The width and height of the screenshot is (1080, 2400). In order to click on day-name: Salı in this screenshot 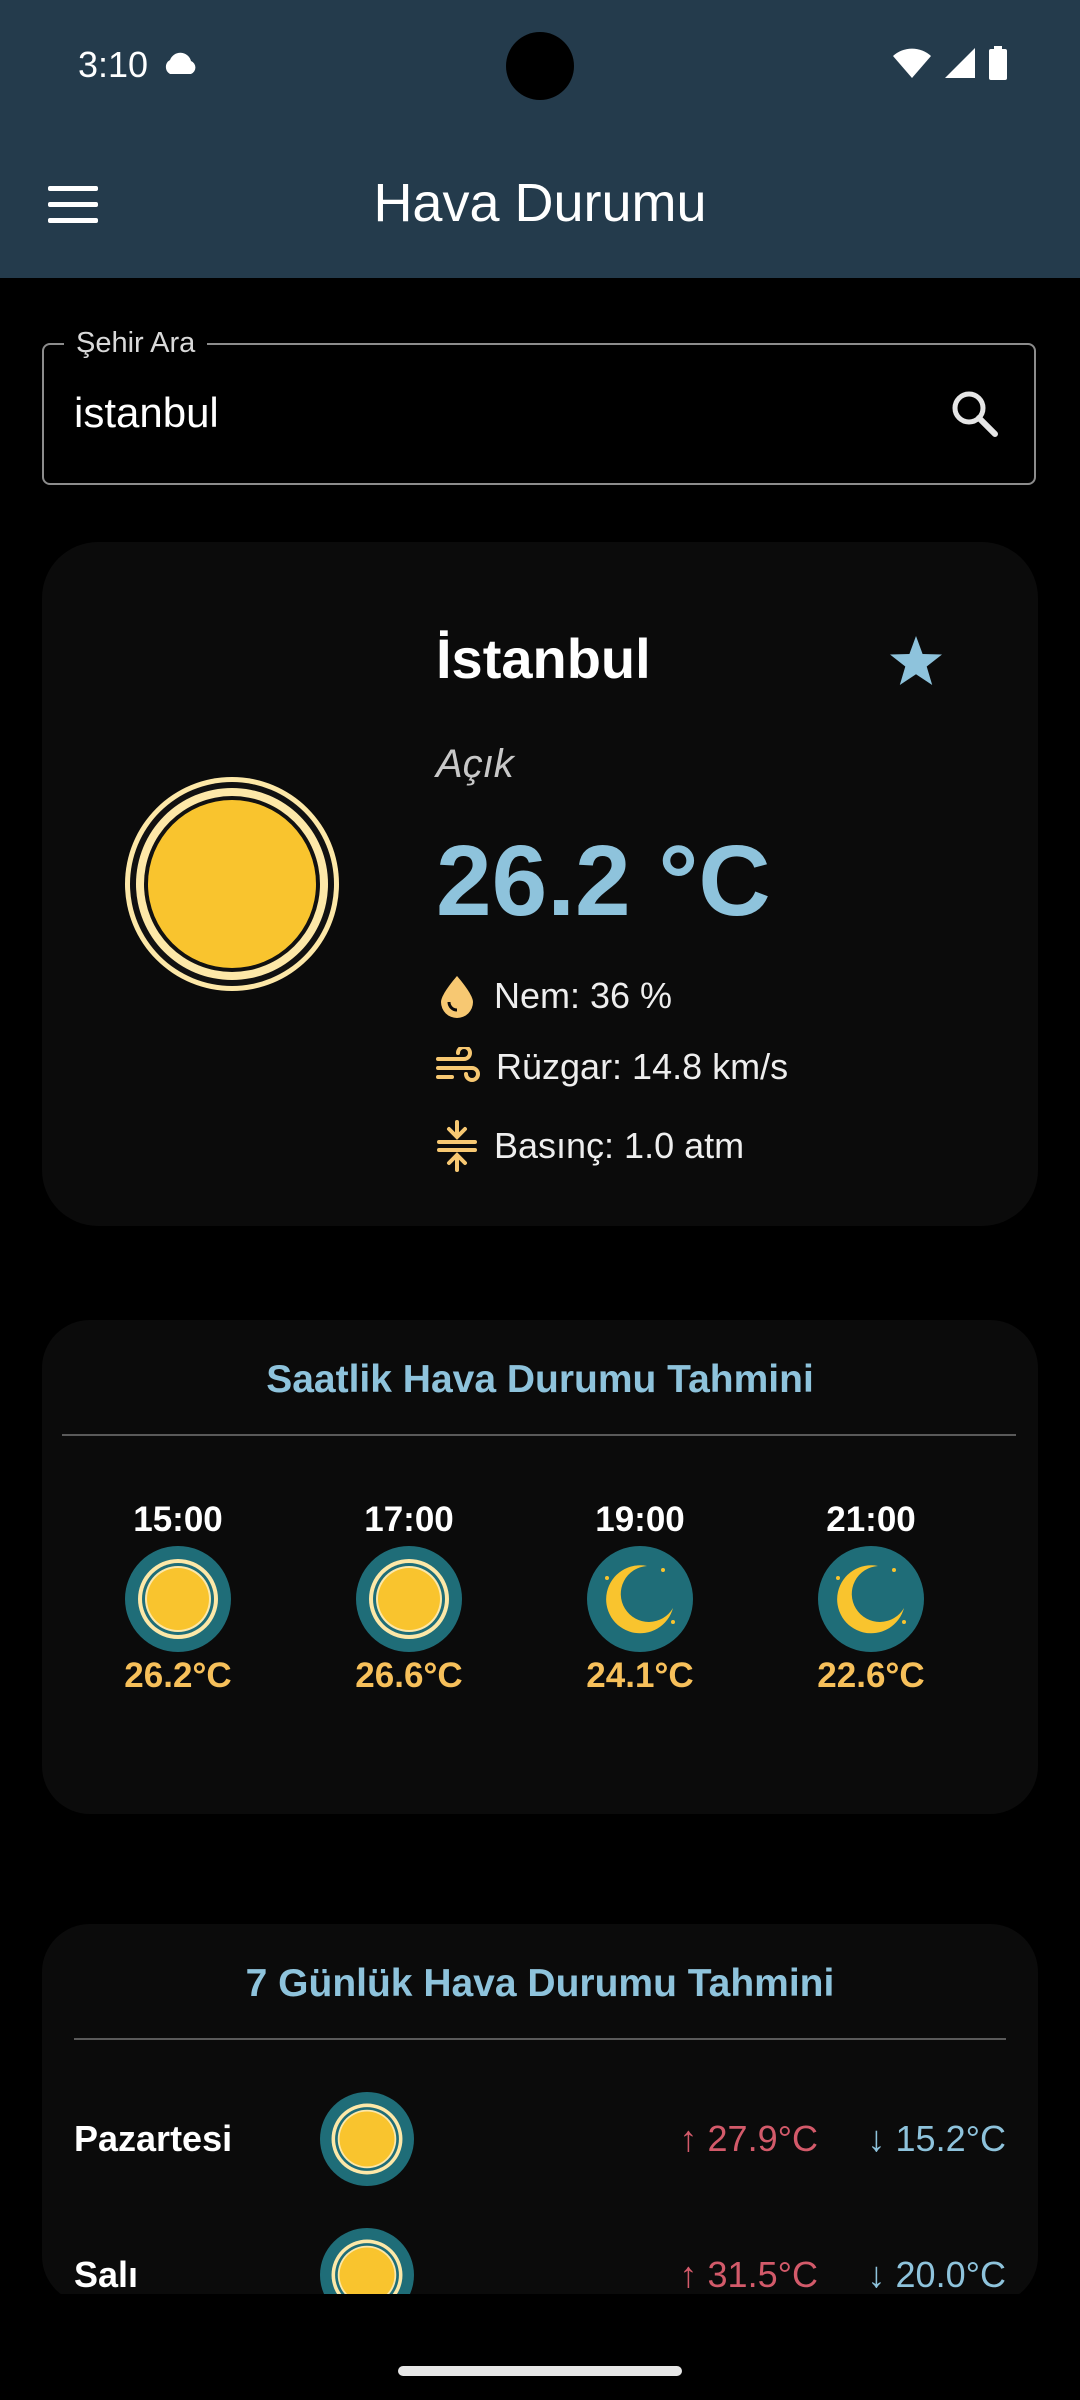, I will do `click(106, 2274)`.